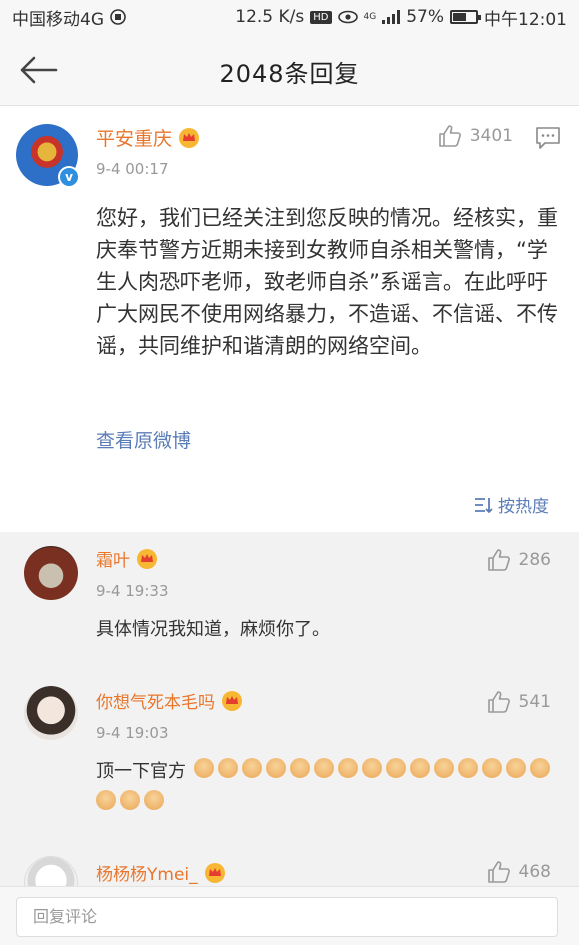 The image size is (579, 945). Describe the element at coordinates (425, 17) in the screenshot. I see `battery-percent: 57%` at that location.